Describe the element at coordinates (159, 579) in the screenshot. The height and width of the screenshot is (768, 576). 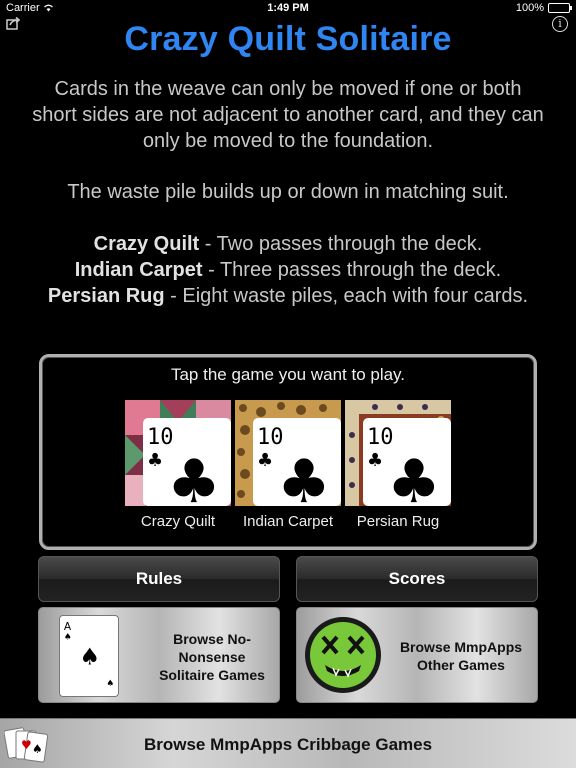
I see `rules-button: Rules` at that location.